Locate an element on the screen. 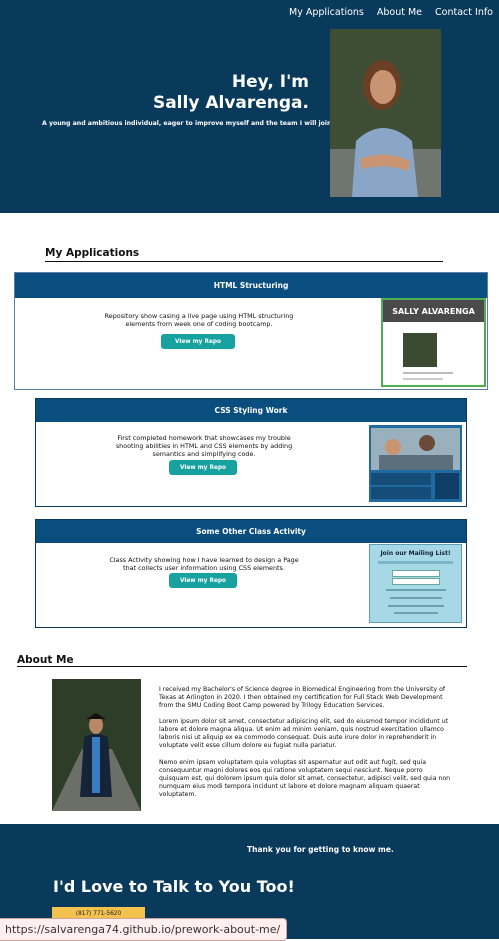  nav-my-applications: My Applications is located at coordinates (326, 12).